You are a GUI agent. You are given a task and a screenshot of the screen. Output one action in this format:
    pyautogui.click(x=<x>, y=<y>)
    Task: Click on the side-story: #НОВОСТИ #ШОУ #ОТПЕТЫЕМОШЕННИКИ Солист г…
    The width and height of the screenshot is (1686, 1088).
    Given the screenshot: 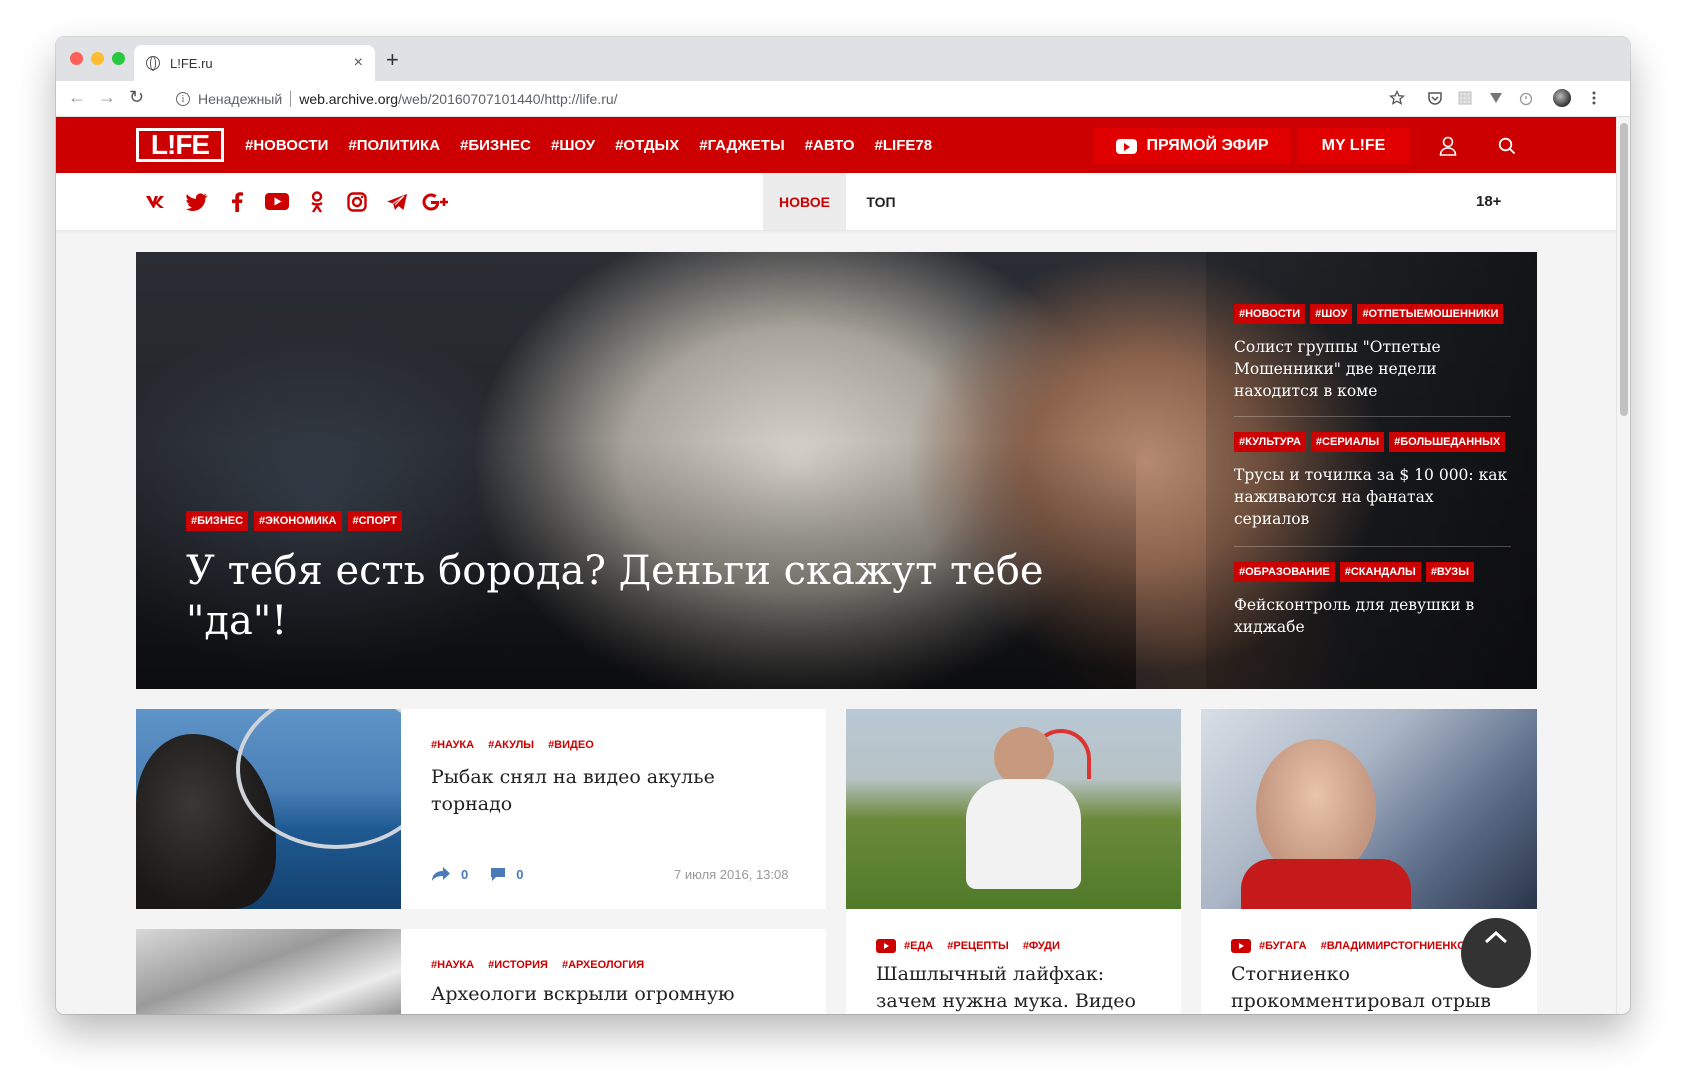 What is the action you would take?
    pyautogui.click(x=1372, y=353)
    